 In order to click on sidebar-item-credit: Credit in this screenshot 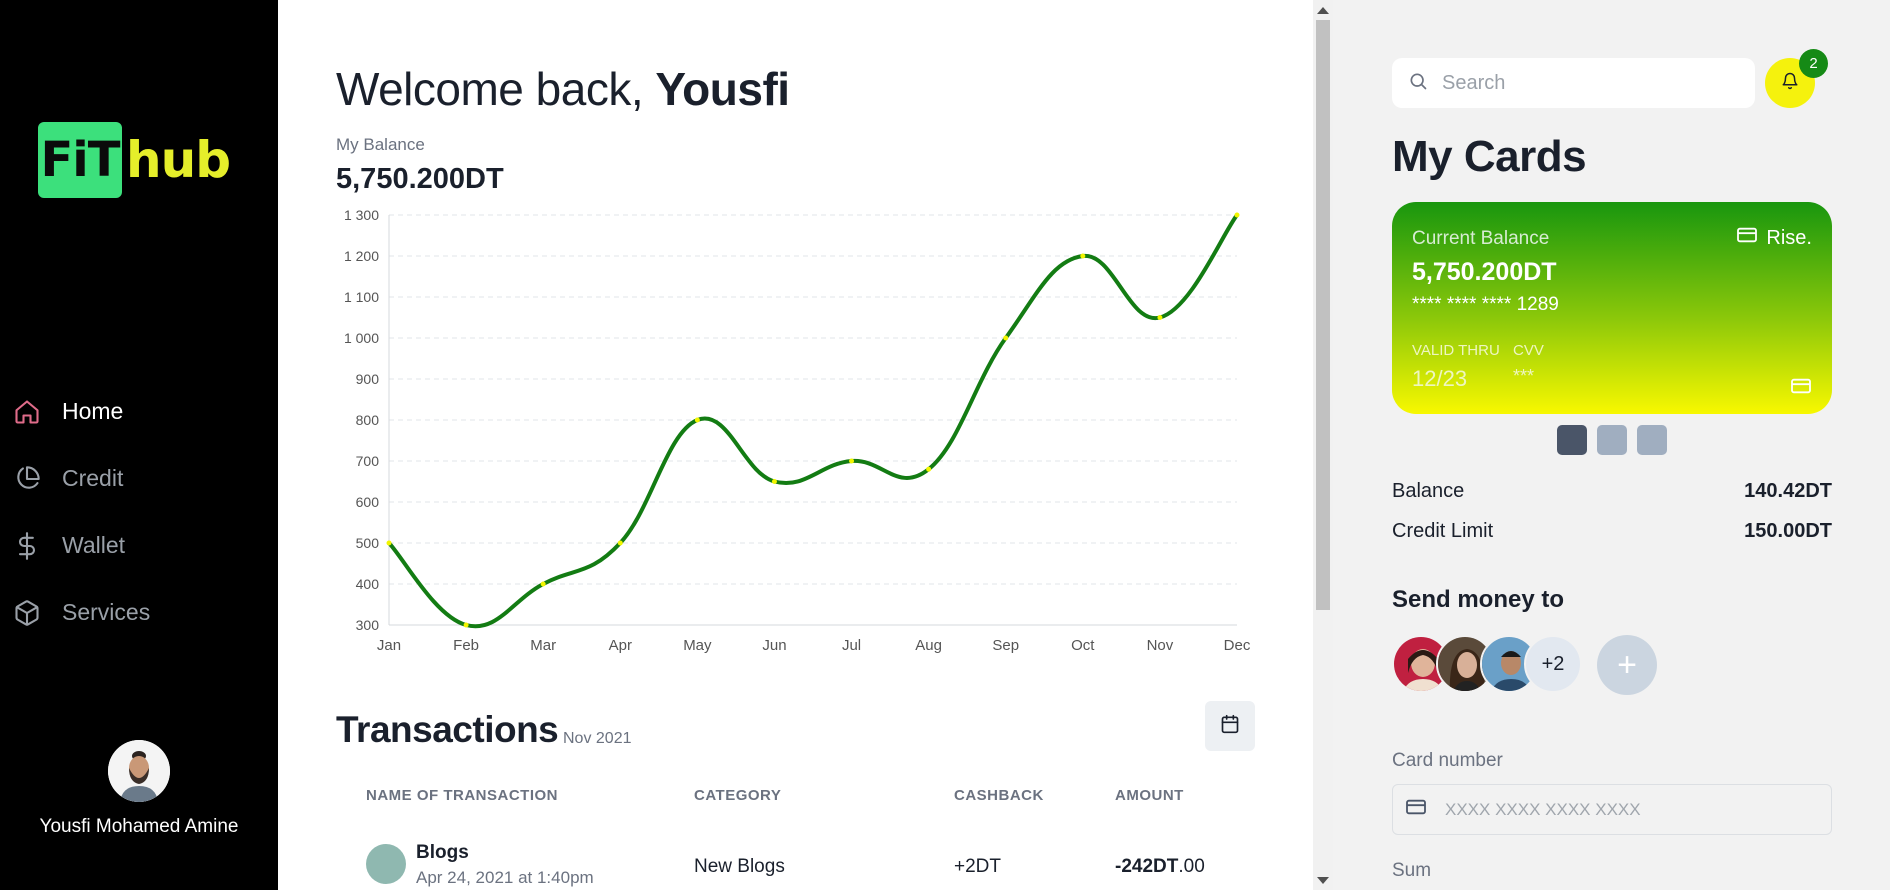, I will do `click(139, 478)`.